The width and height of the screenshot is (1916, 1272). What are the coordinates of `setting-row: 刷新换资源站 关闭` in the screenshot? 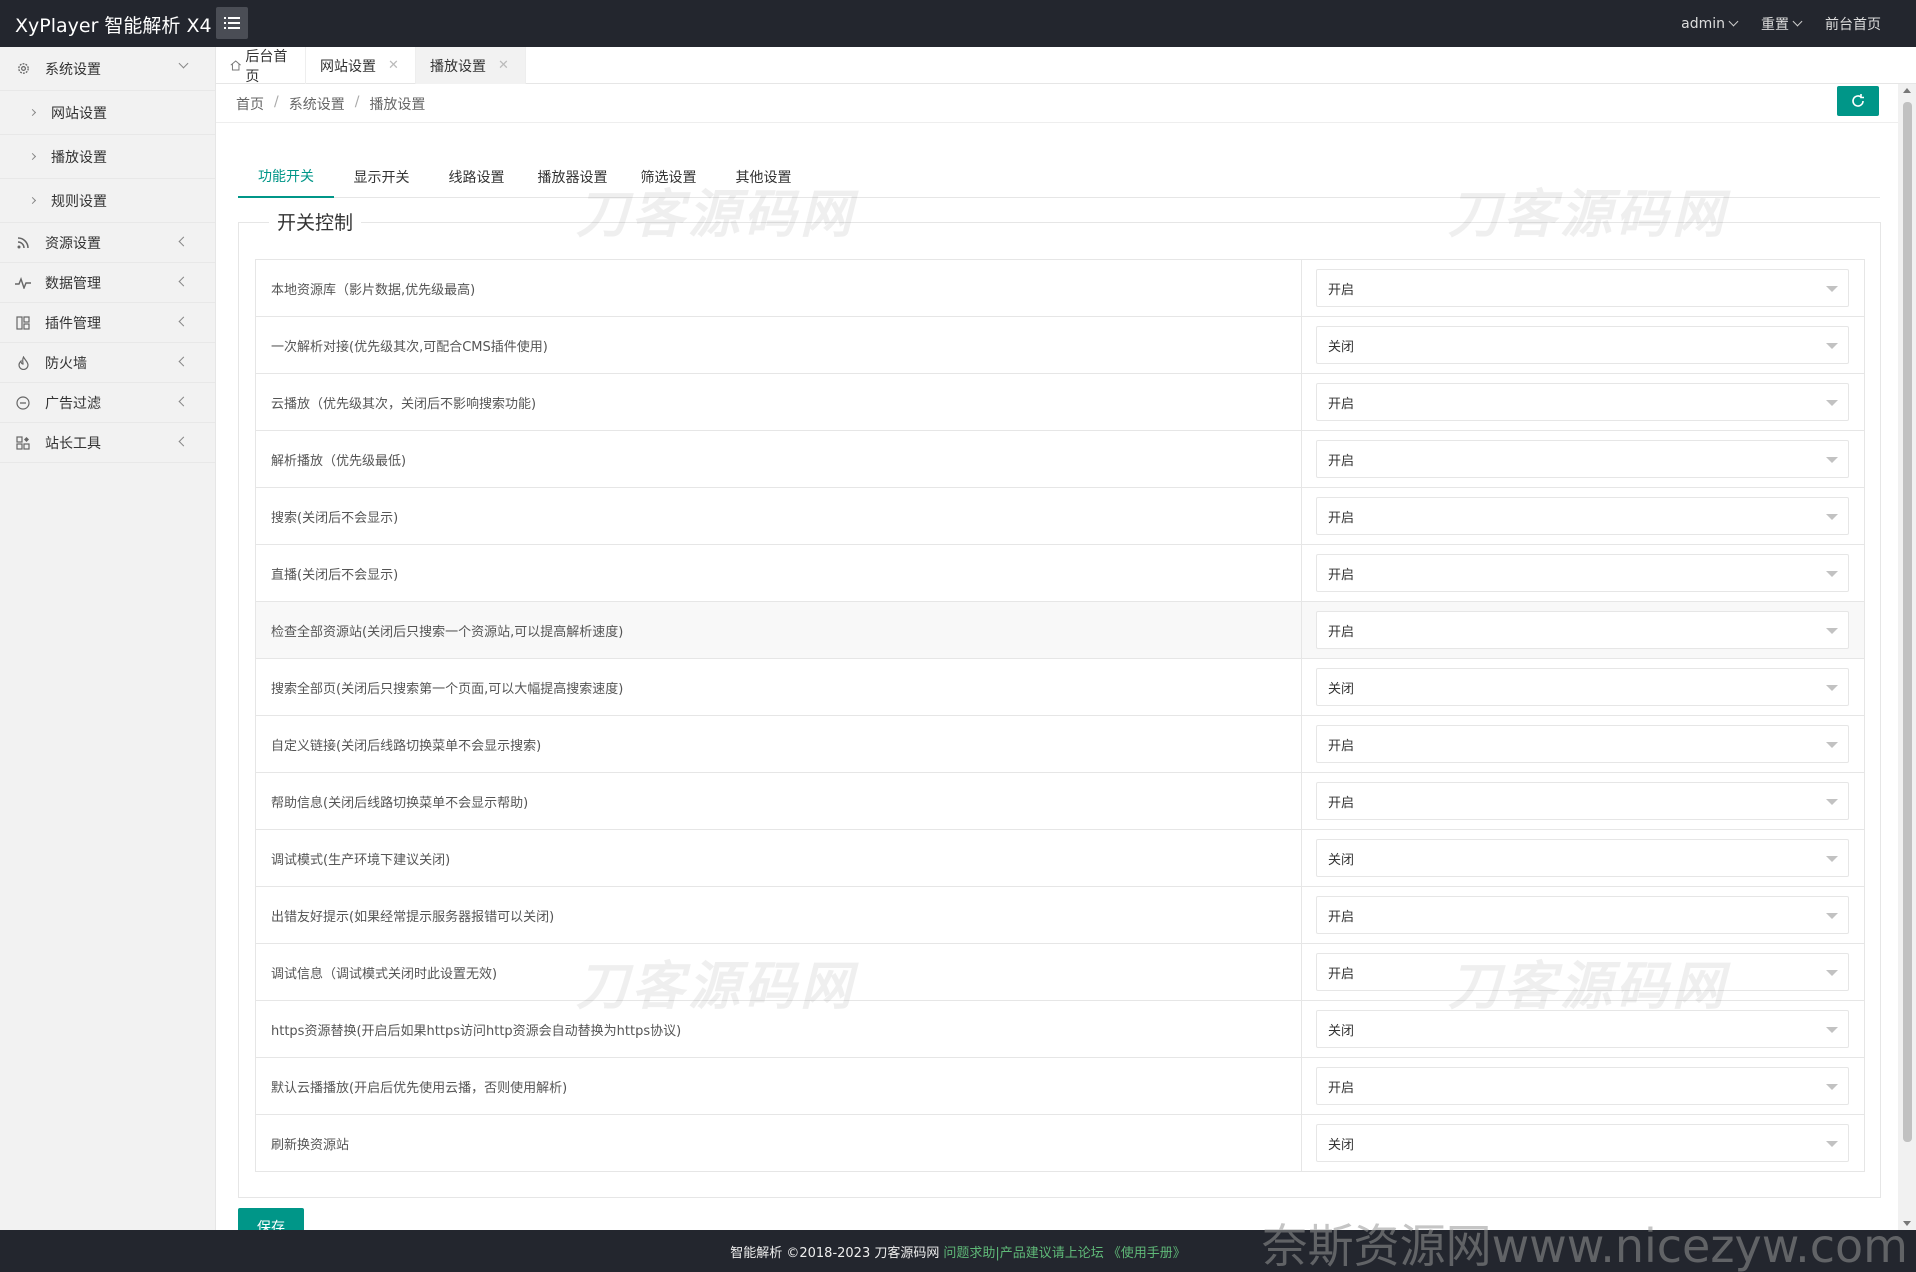 It's located at (1060, 1143).